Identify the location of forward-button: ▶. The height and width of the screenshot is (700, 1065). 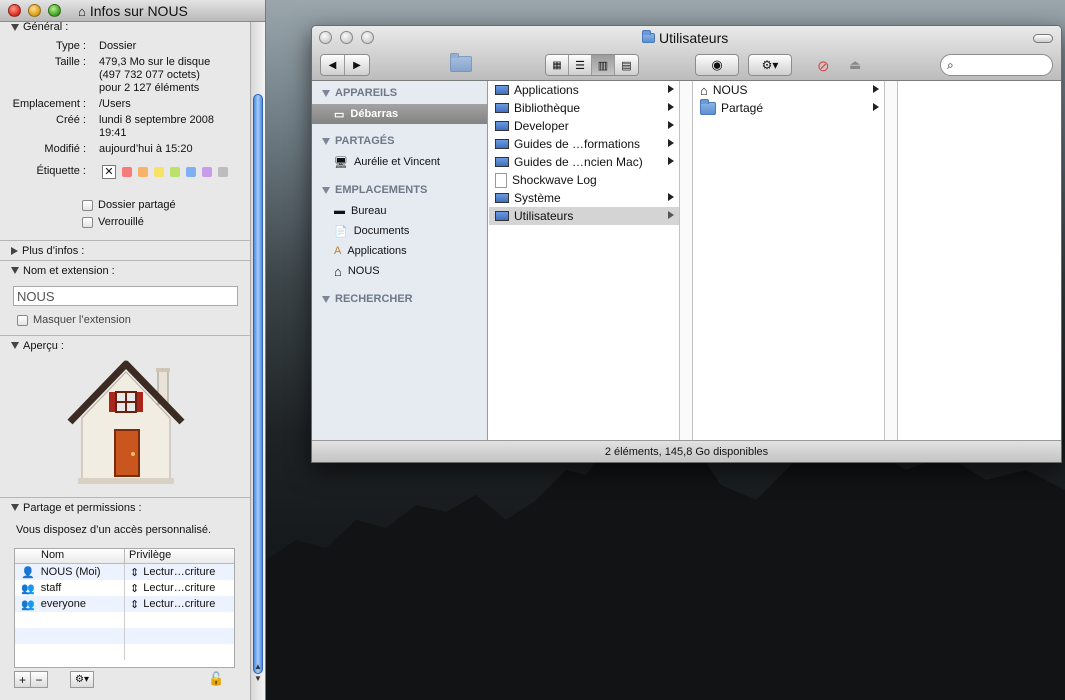
(357, 65).